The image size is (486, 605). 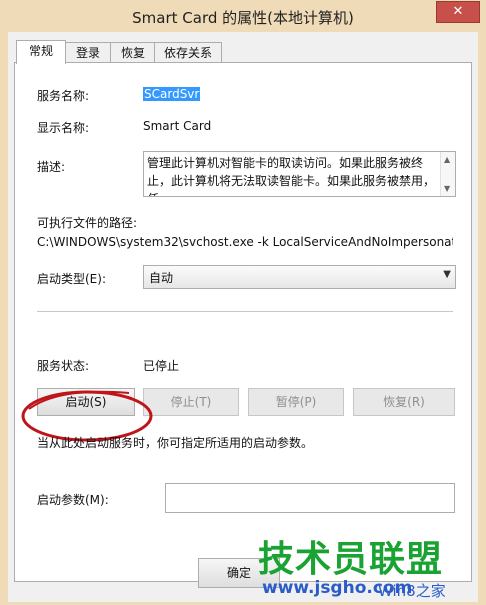 I want to click on tab-general: 常规, so click(x=41, y=52).